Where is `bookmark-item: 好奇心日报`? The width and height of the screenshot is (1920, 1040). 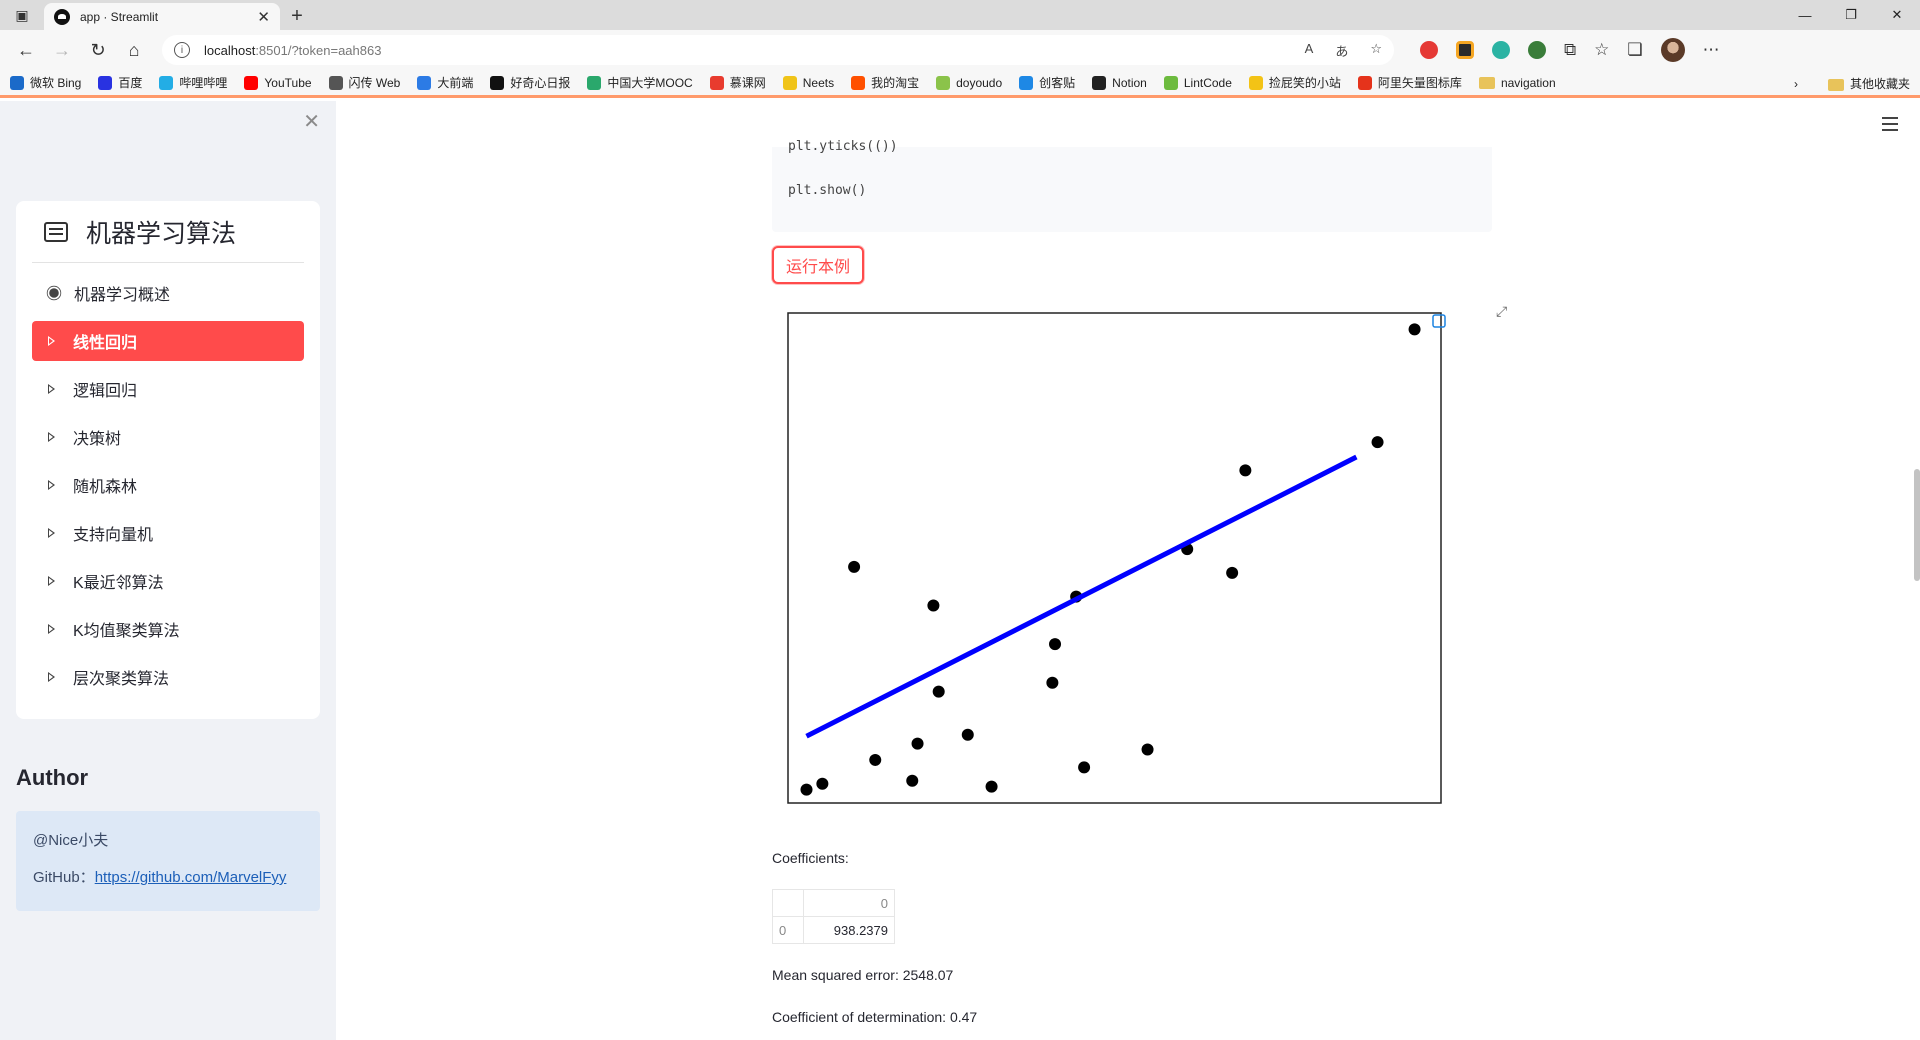
bookmark-item: 好奇心日报 is located at coordinates (530, 82).